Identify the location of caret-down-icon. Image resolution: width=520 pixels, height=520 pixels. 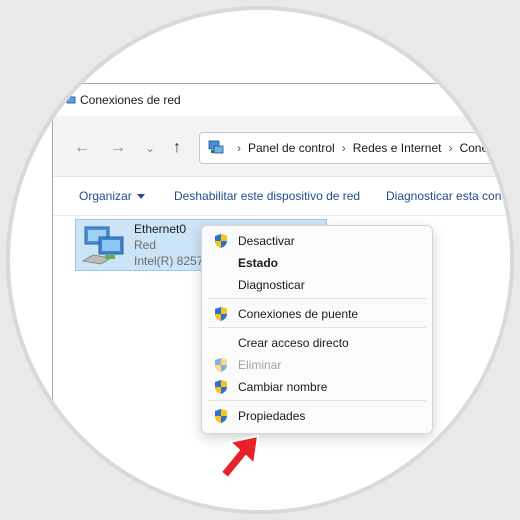
(140, 197).